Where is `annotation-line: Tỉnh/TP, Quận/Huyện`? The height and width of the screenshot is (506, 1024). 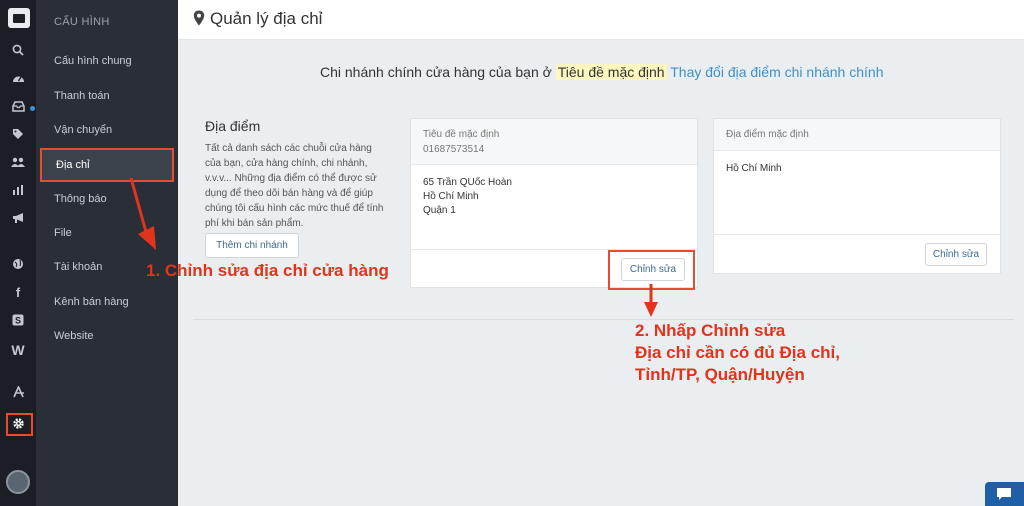 annotation-line: Tỉnh/TP, Quận/Huyện is located at coordinates (720, 374).